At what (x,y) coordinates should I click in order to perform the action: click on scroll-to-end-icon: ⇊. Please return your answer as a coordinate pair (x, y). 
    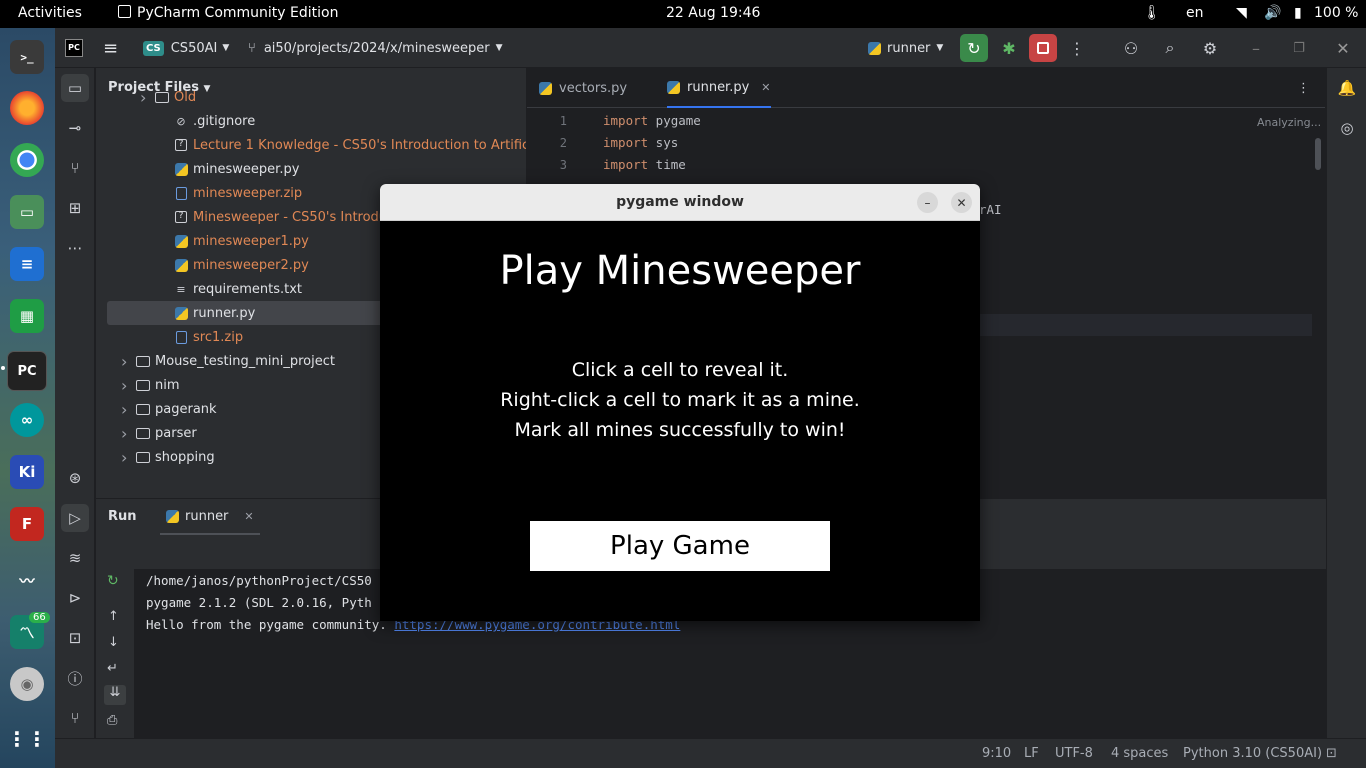
    Looking at the image, I should click on (115, 695).